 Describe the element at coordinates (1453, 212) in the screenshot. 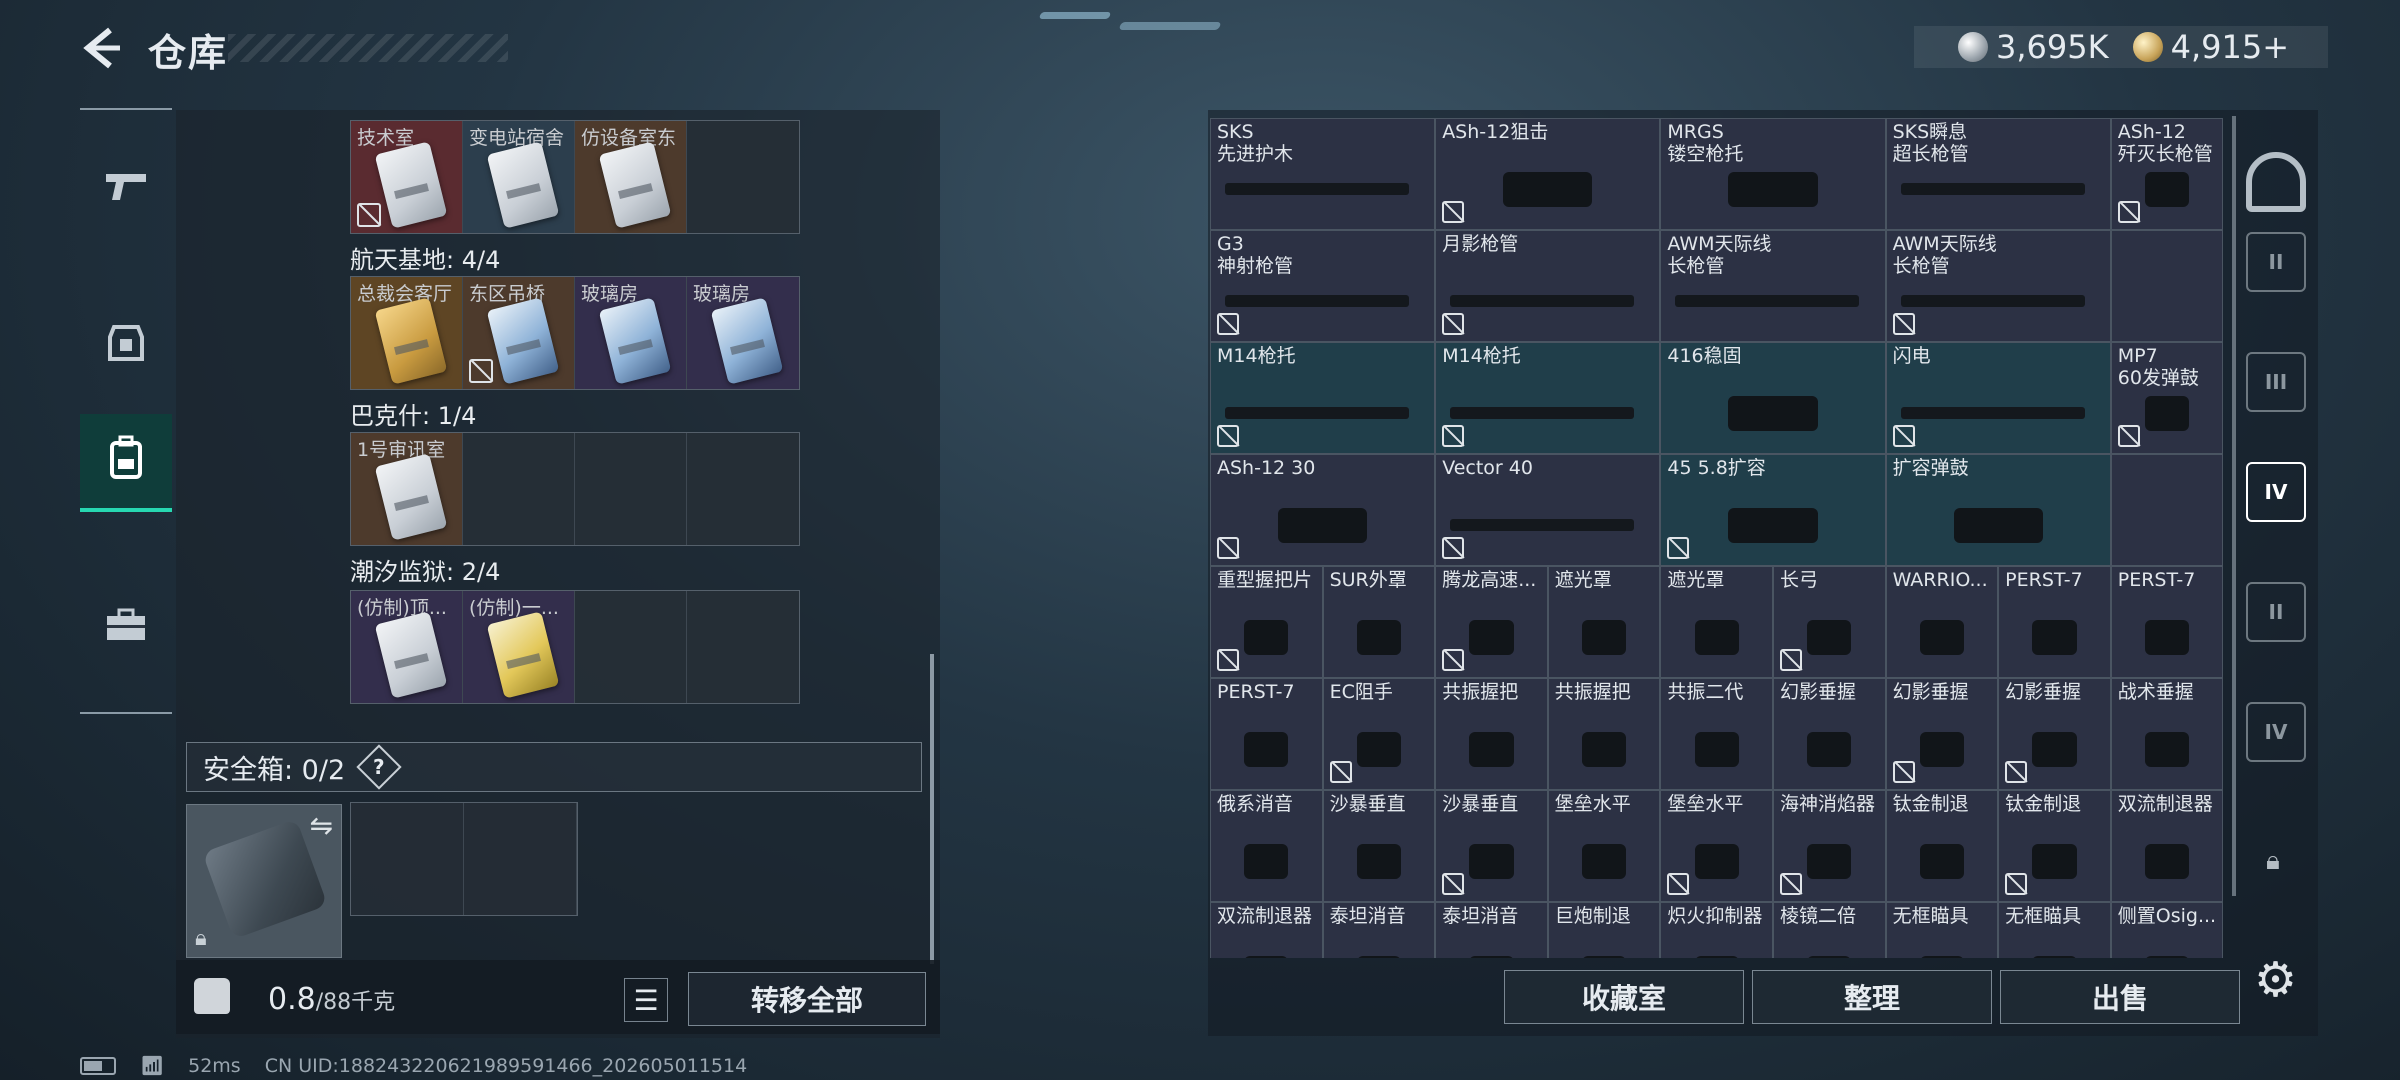

I see `untradeable-icon` at that location.